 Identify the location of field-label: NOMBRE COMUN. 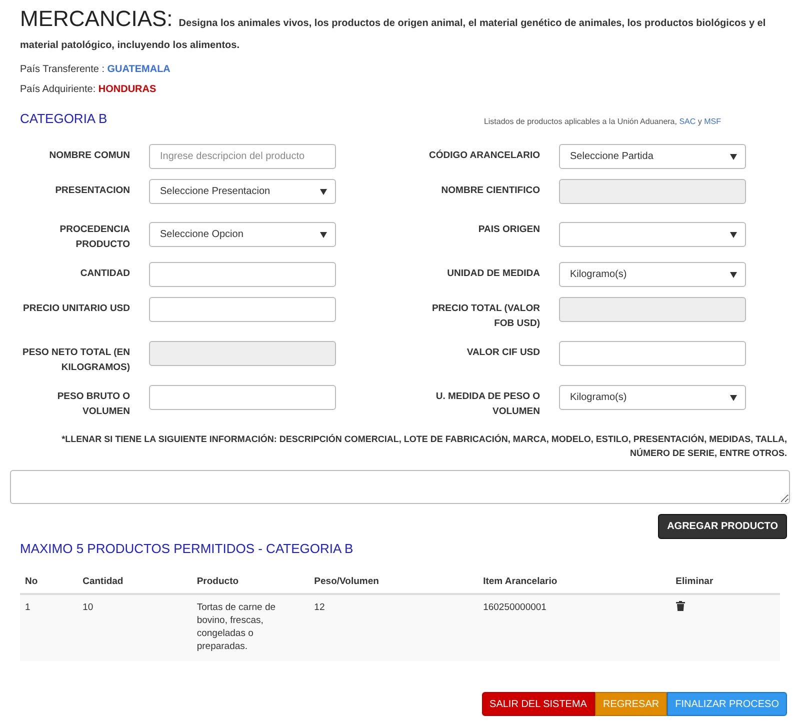
(89, 156).